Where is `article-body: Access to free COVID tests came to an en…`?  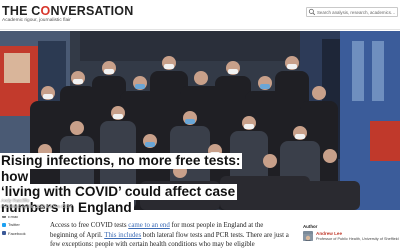 article-body: Access to free COVID tests came to an en… is located at coordinates (169, 235).